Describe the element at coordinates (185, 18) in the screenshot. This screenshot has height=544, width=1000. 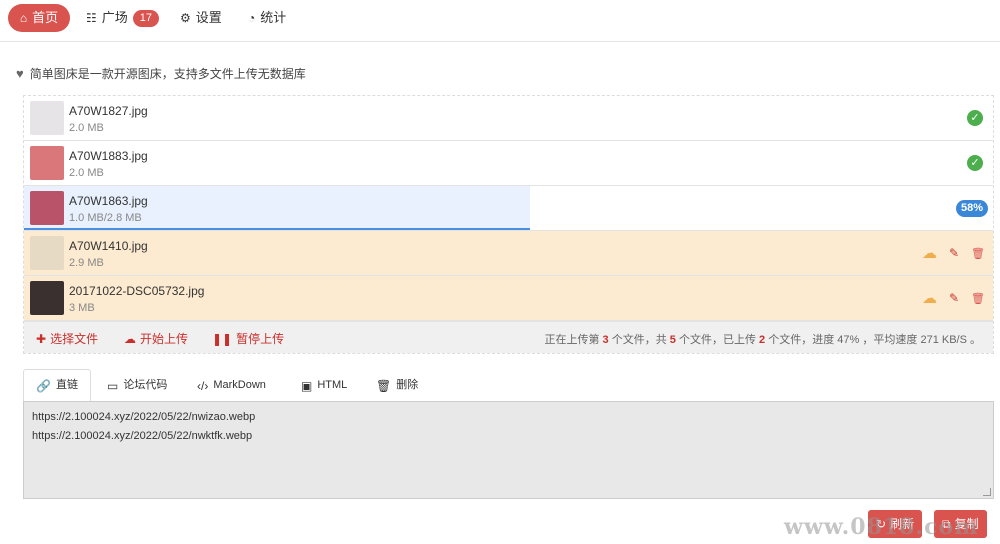
I see `gears-icon: ⚙` at that location.